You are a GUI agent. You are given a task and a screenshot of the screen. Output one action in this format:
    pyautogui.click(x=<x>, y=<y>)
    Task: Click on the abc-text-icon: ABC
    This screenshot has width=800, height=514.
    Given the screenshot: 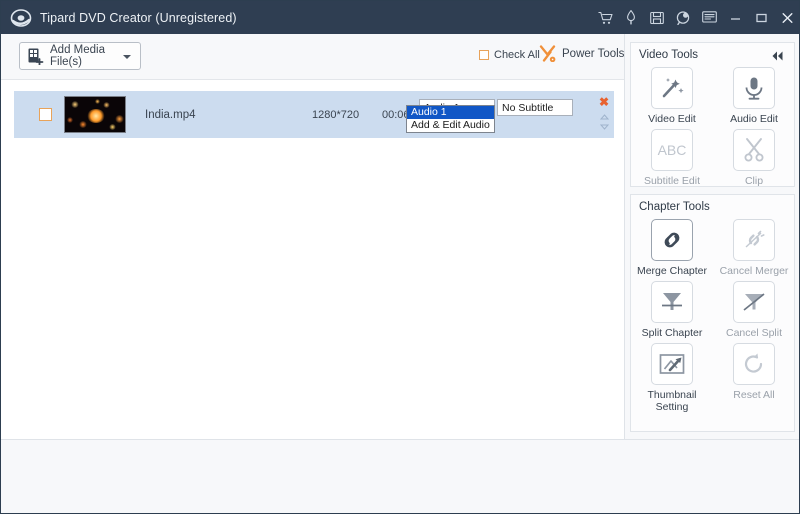 What is the action you would take?
    pyautogui.click(x=672, y=150)
    